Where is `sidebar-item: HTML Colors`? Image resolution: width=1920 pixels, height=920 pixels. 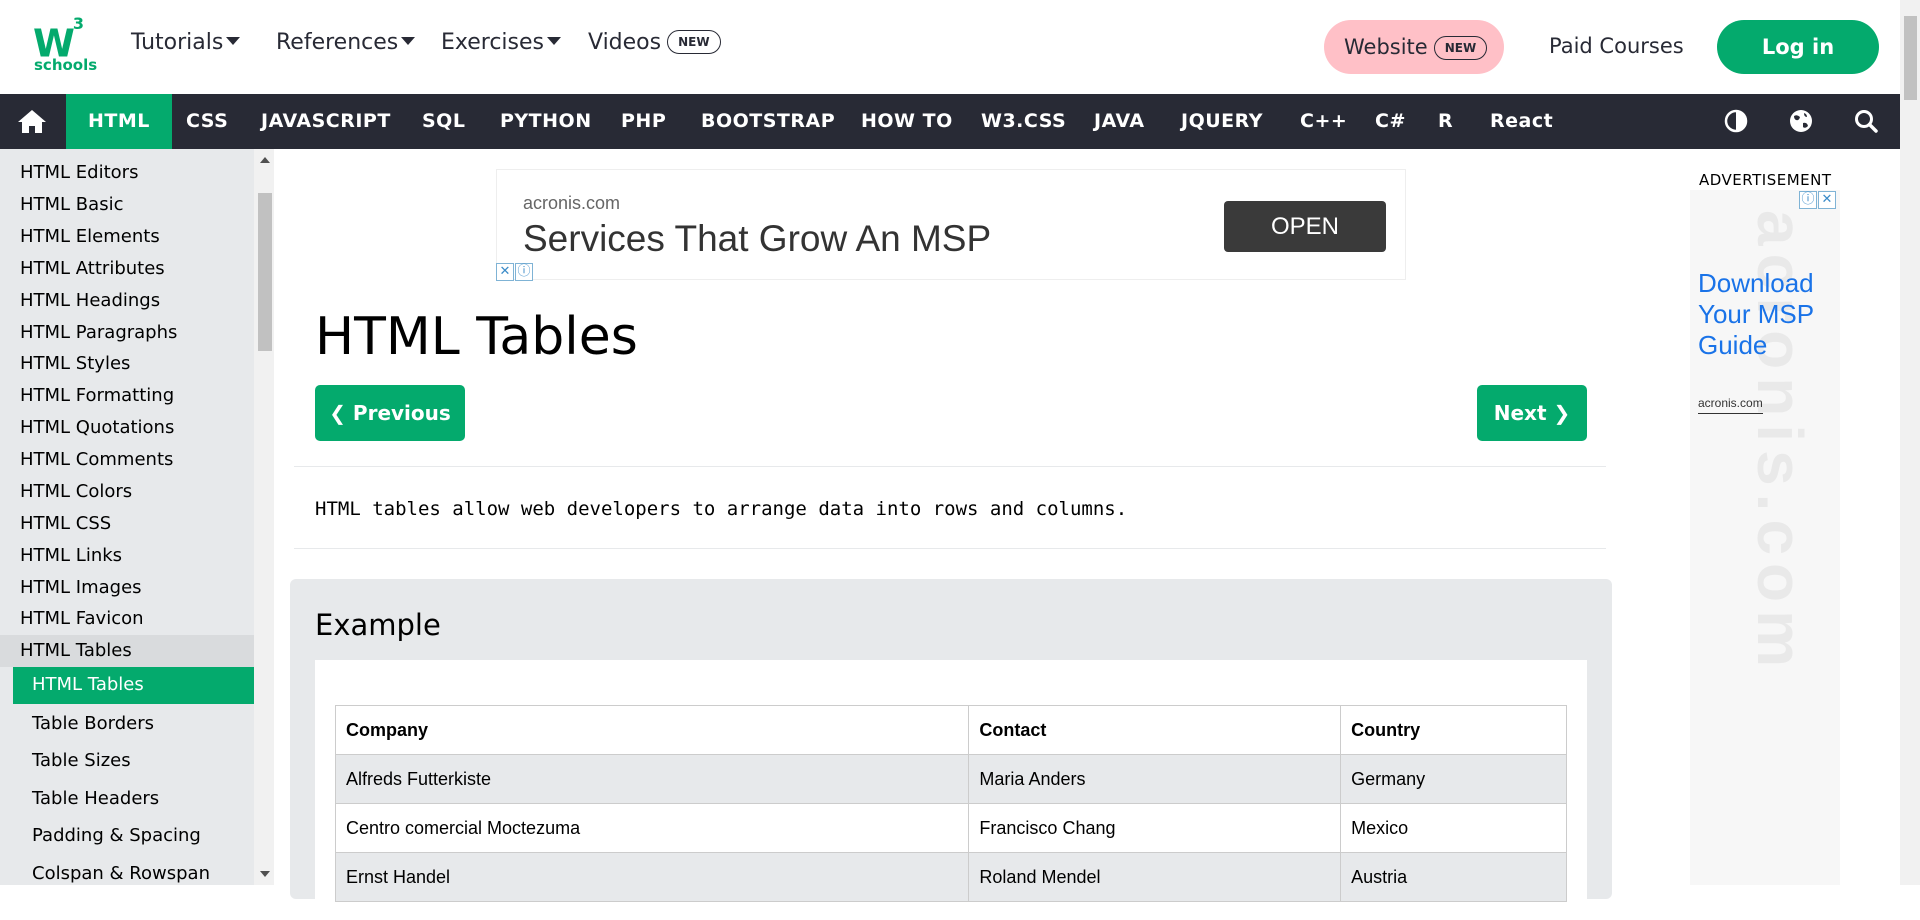
sidebar-item: HTML Colors is located at coordinates (76, 492).